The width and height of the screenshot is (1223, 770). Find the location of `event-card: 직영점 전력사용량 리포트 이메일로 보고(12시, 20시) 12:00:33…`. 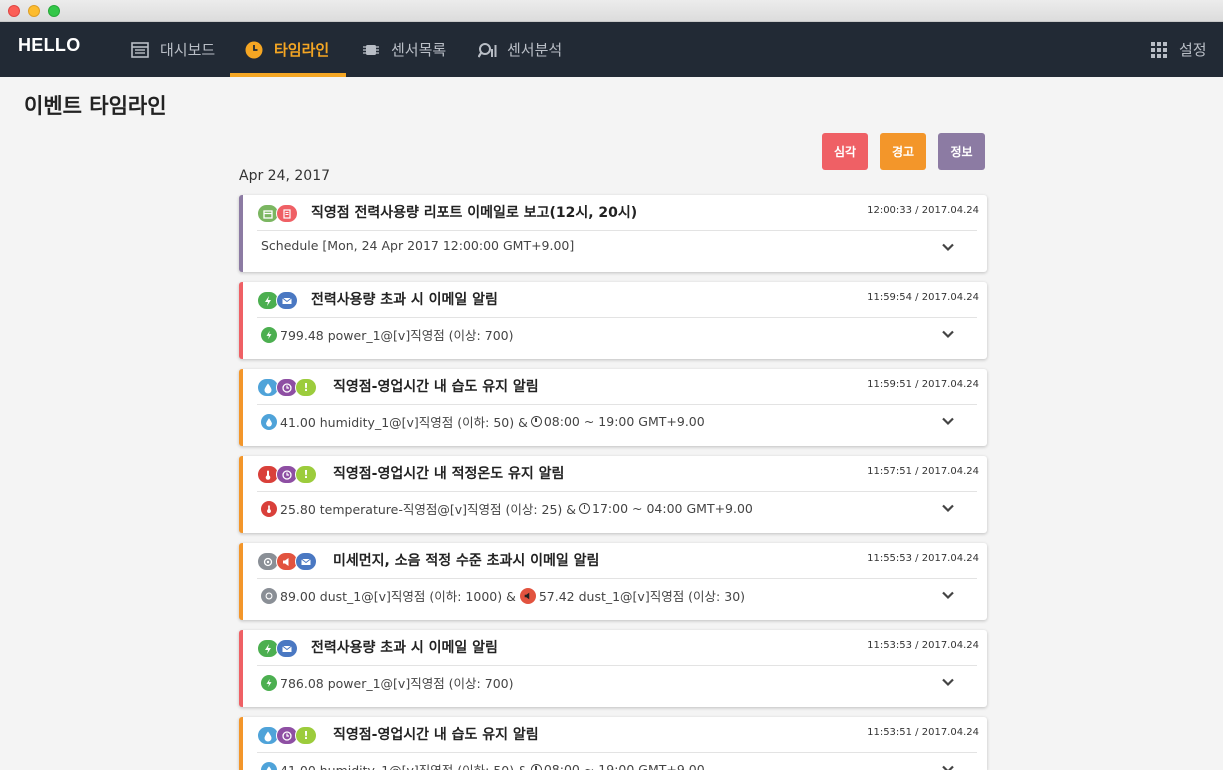

event-card: 직영점 전력사용량 리포트 이메일로 보고(12시, 20시) 12:00:33… is located at coordinates (613, 233).